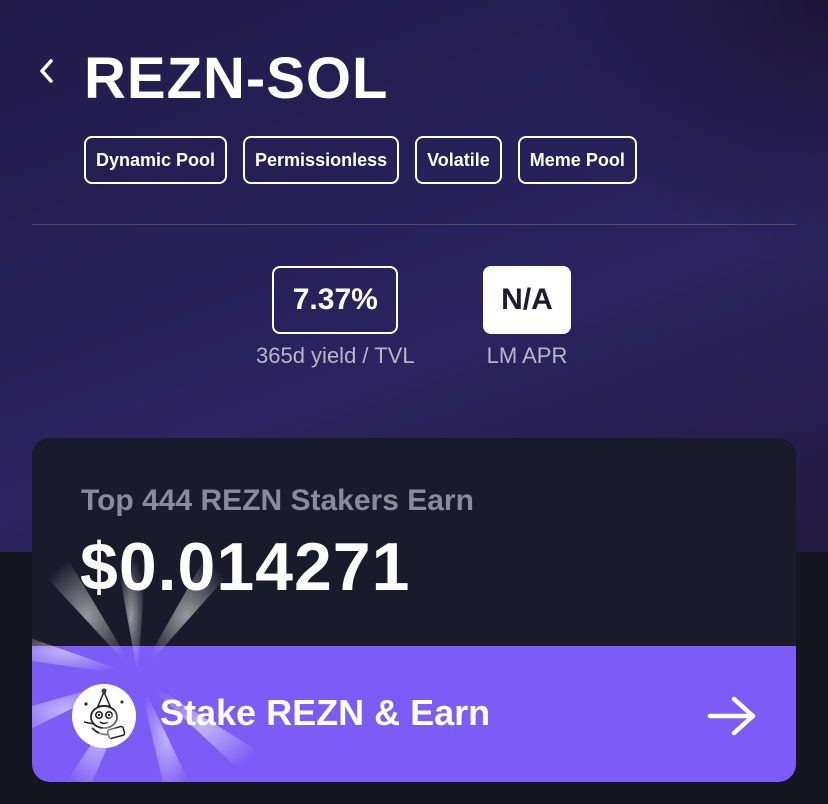  Describe the element at coordinates (156, 160) in the screenshot. I see `tag-dynamic-pool: Dynamic Pool` at that location.